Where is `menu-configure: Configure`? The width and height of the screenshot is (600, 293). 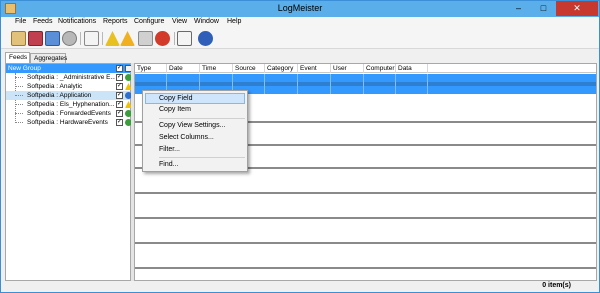 menu-configure: Configure is located at coordinates (149, 21).